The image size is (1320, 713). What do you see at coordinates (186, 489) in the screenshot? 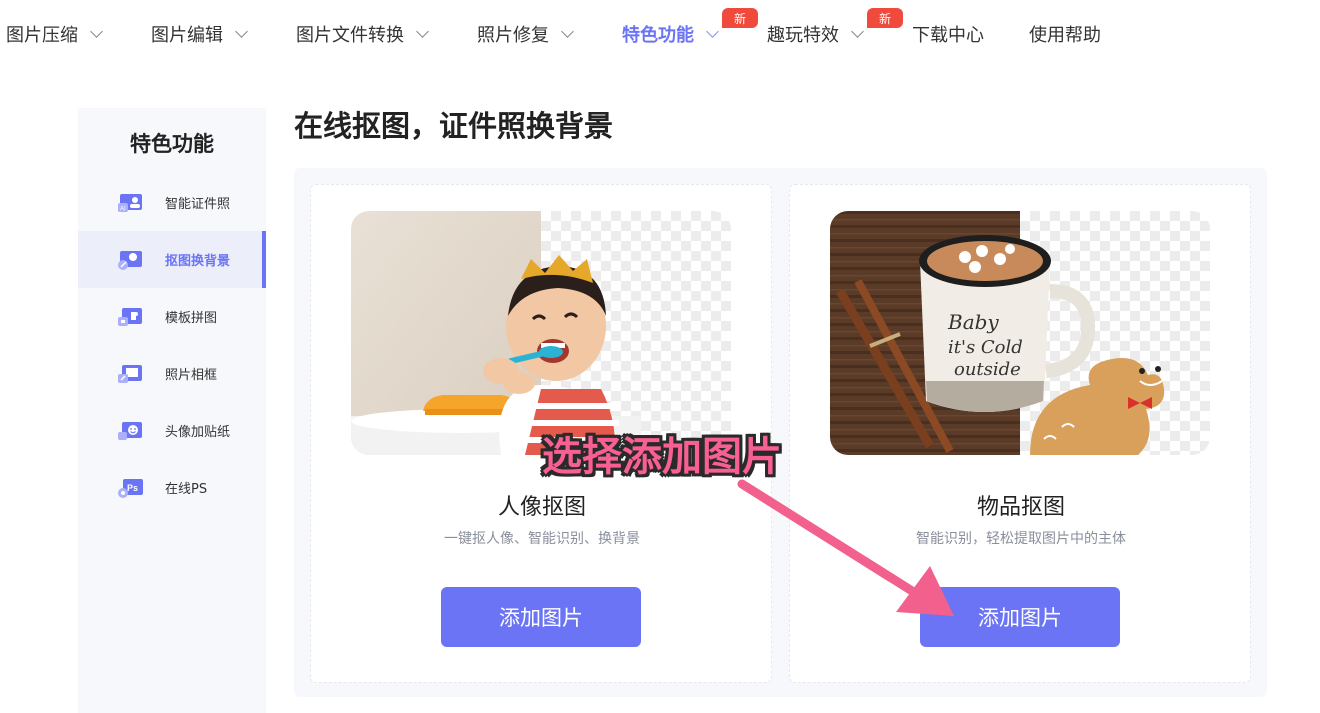
I see `sidebar-item-label: 在线PS` at bounding box center [186, 489].